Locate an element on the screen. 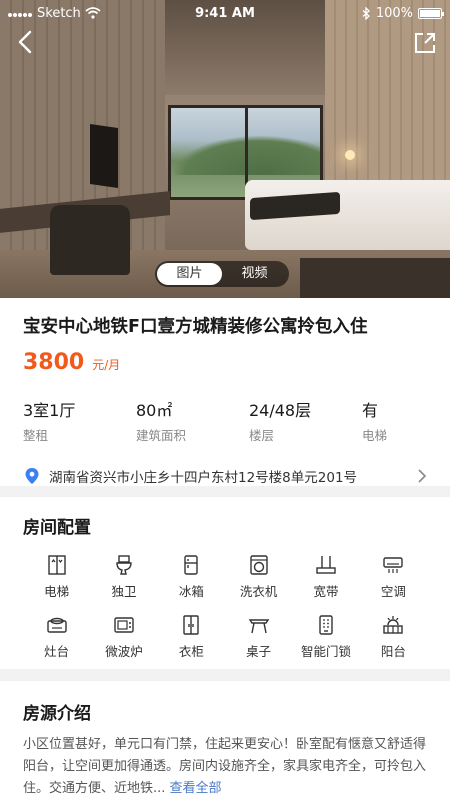 This screenshot has height=800, width=450. status-time: 9:41 AM is located at coordinates (225, 13).